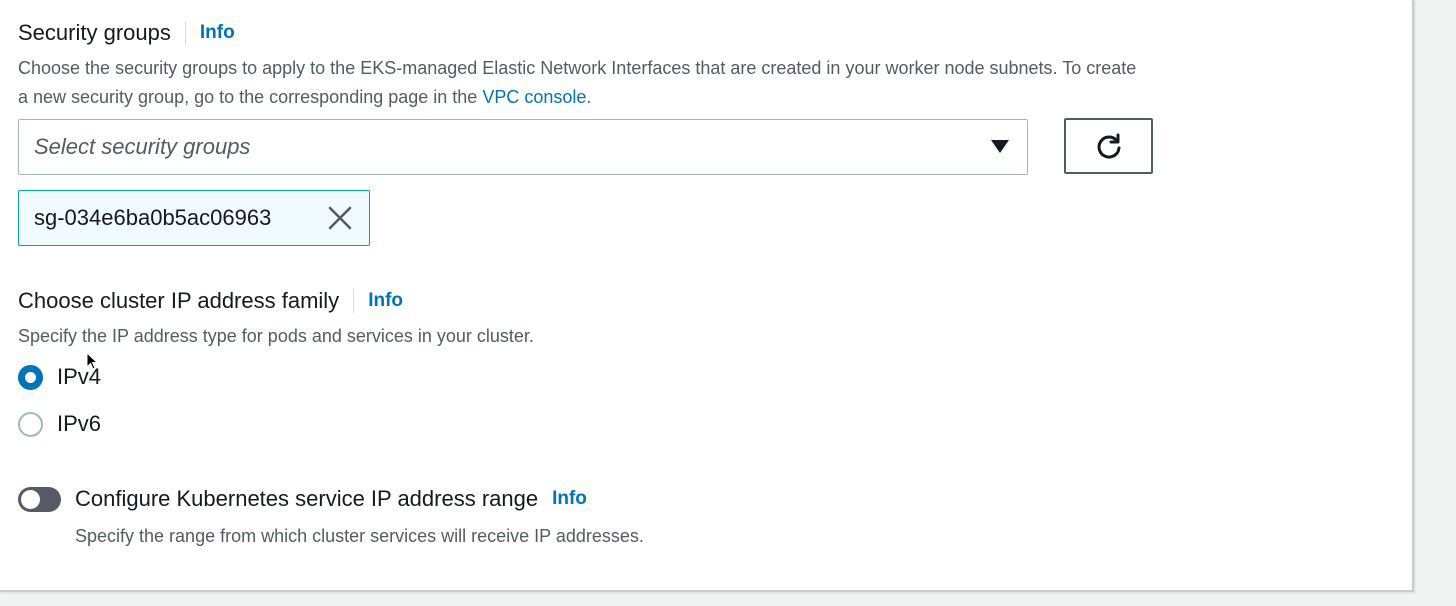 This screenshot has height=606, width=1456. What do you see at coordinates (142, 146) in the screenshot?
I see `security-groups-select-placeholder: Select security groups` at bounding box center [142, 146].